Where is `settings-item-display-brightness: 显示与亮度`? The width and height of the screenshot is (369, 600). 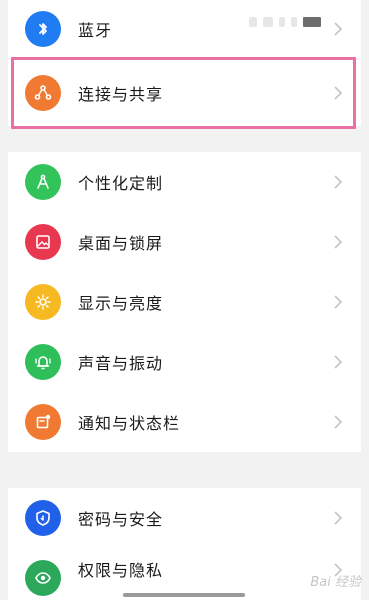
settings-item-display-brightness: 显示与亮度 is located at coordinates (184, 302).